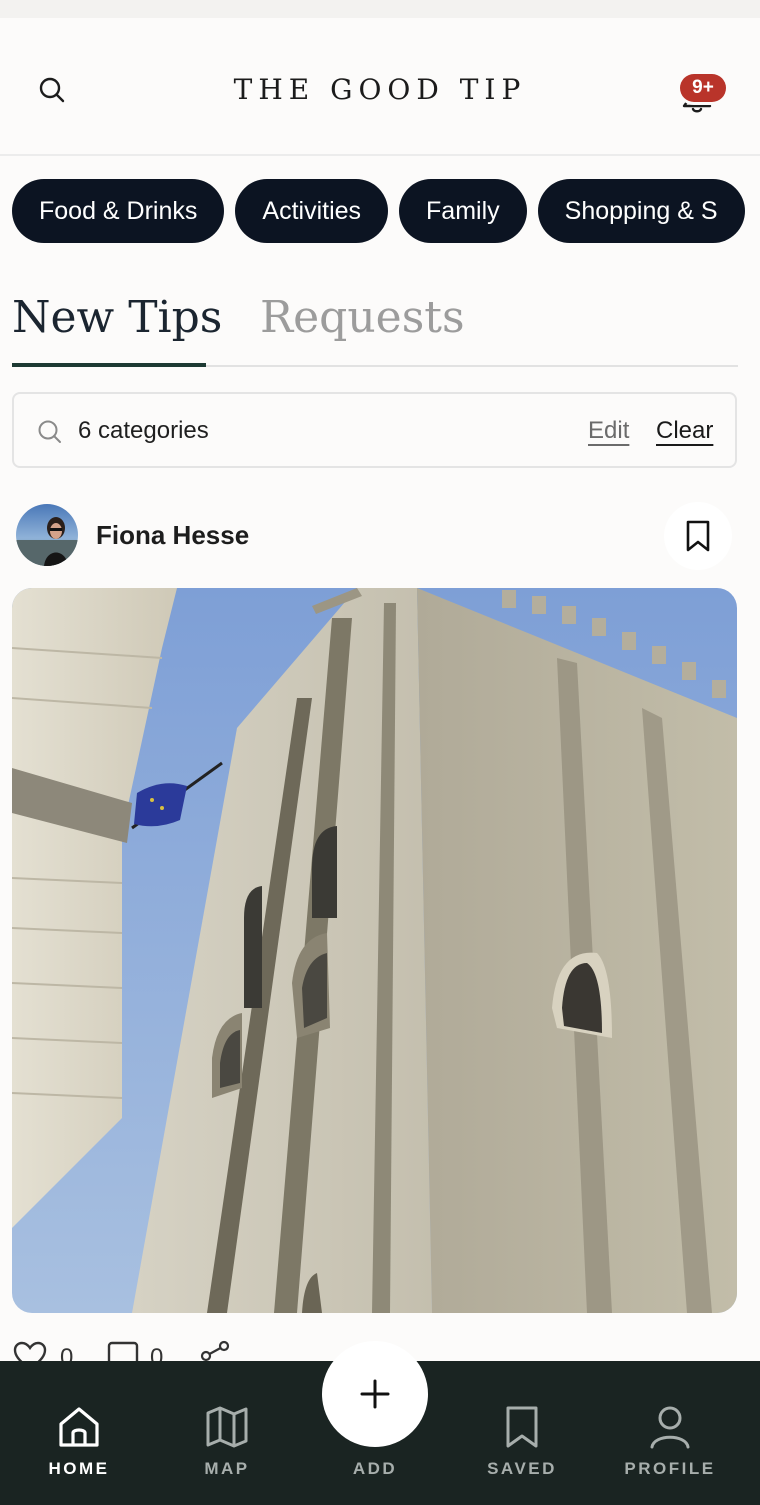 The width and height of the screenshot is (760, 1505). I want to click on nav-saved: SAVED, so click(522, 1433).